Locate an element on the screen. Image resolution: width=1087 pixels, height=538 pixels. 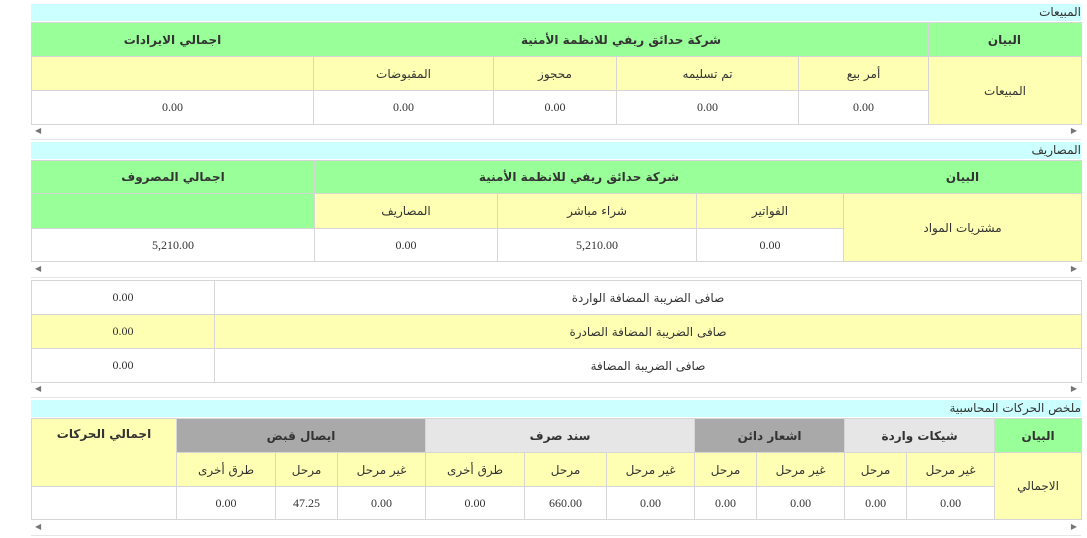
summary-scrollbar: ◀ ▶ is located at coordinates (556, 528).